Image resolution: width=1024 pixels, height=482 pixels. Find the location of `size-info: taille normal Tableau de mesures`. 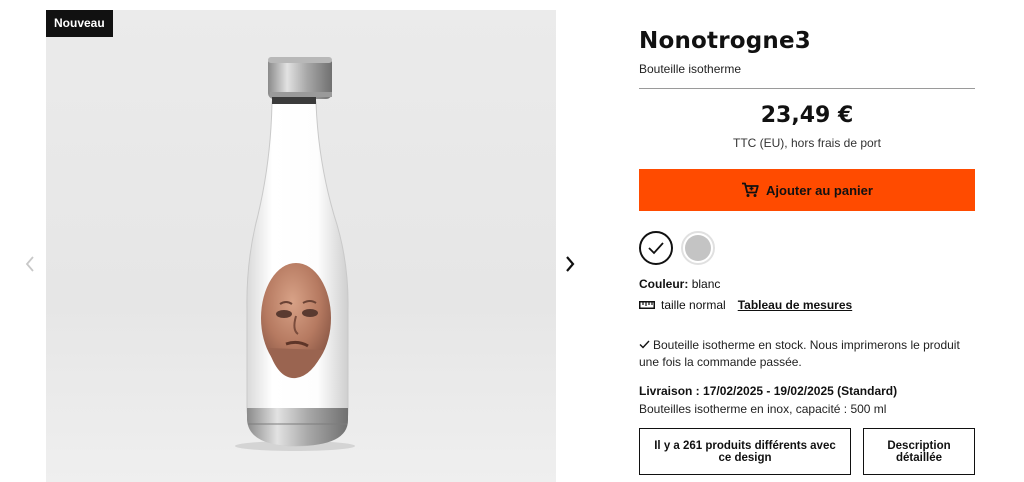

size-info: taille normal Tableau de mesures is located at coordinates (807, 305).